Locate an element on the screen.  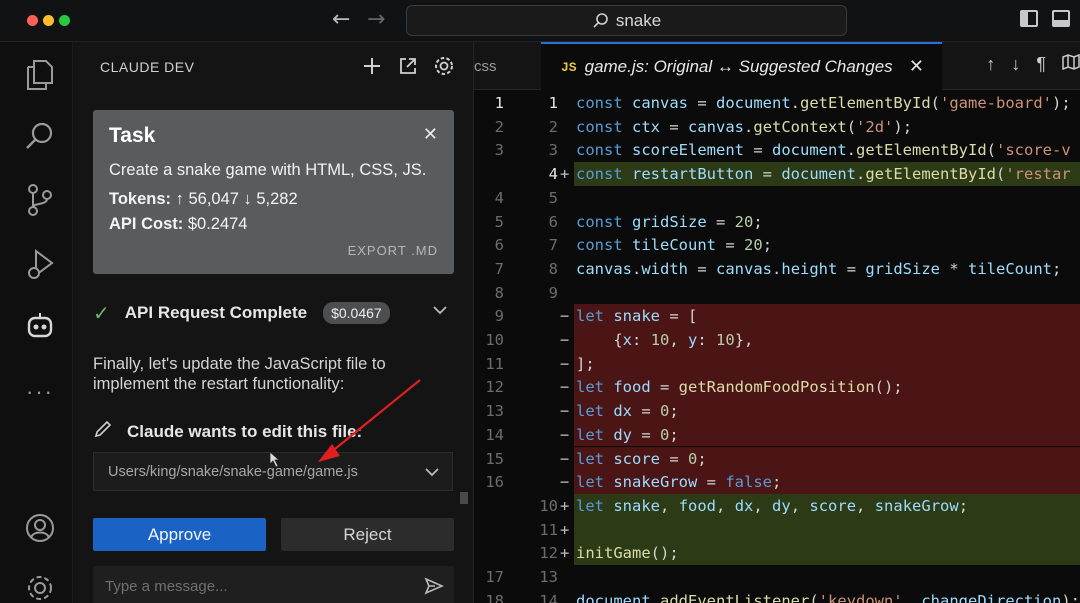
code-line: 16 − let snakeGrow = false; is located at coordinates (777, 482).